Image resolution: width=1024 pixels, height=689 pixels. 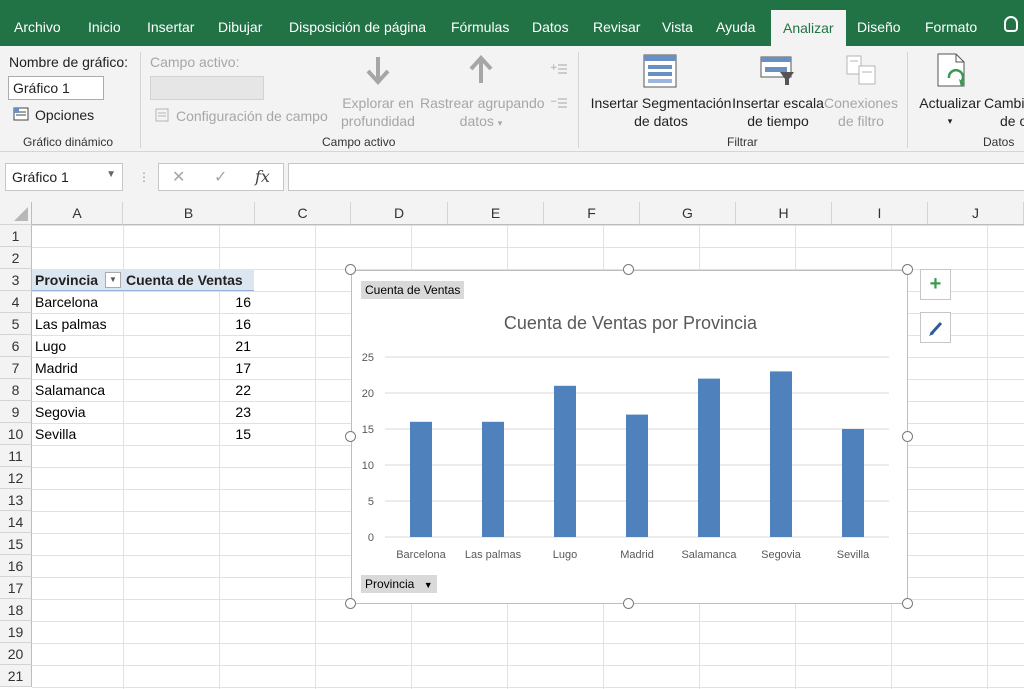 I want to click on bar-las-palmas, so click(x=493, y=479).